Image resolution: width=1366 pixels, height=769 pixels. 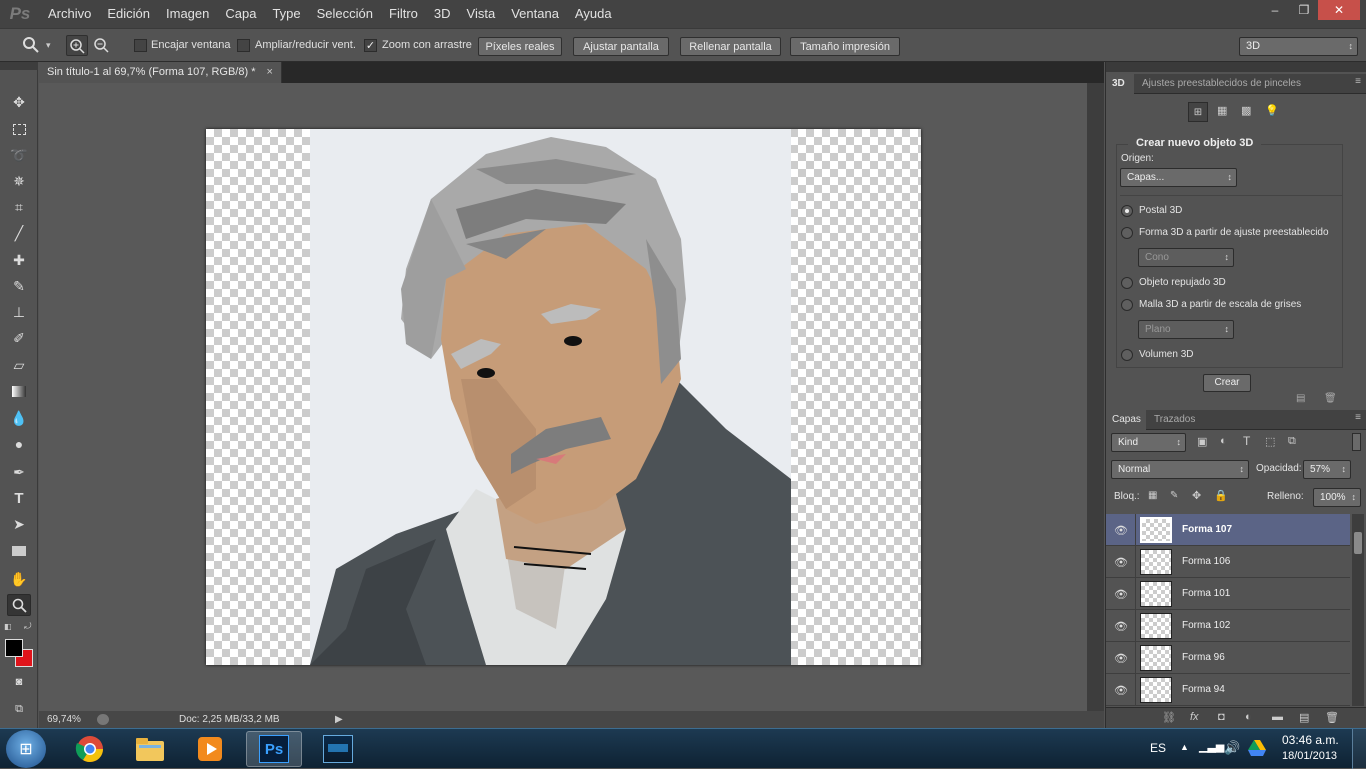 What do you see at coordinates (1356, 442) in the screenshot?
I see `filter-toggle` at bounding box center [1356, 442].